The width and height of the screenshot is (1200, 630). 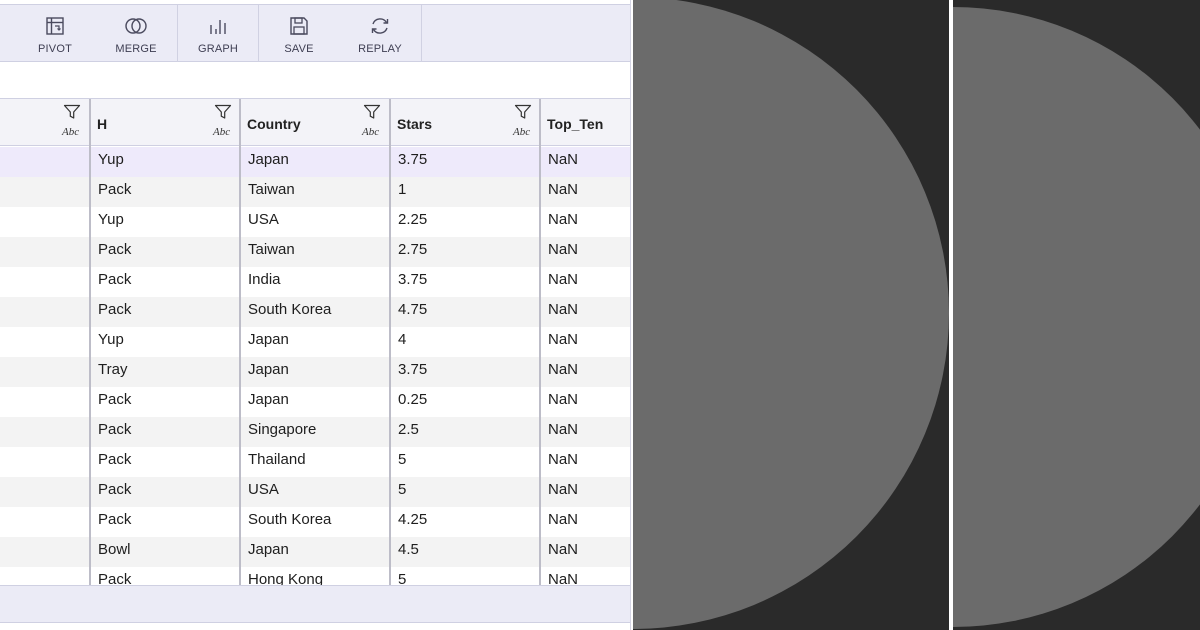 I want to click on table-row: Pack Hong Kong 5 NaN, so click(x=315, y=576).